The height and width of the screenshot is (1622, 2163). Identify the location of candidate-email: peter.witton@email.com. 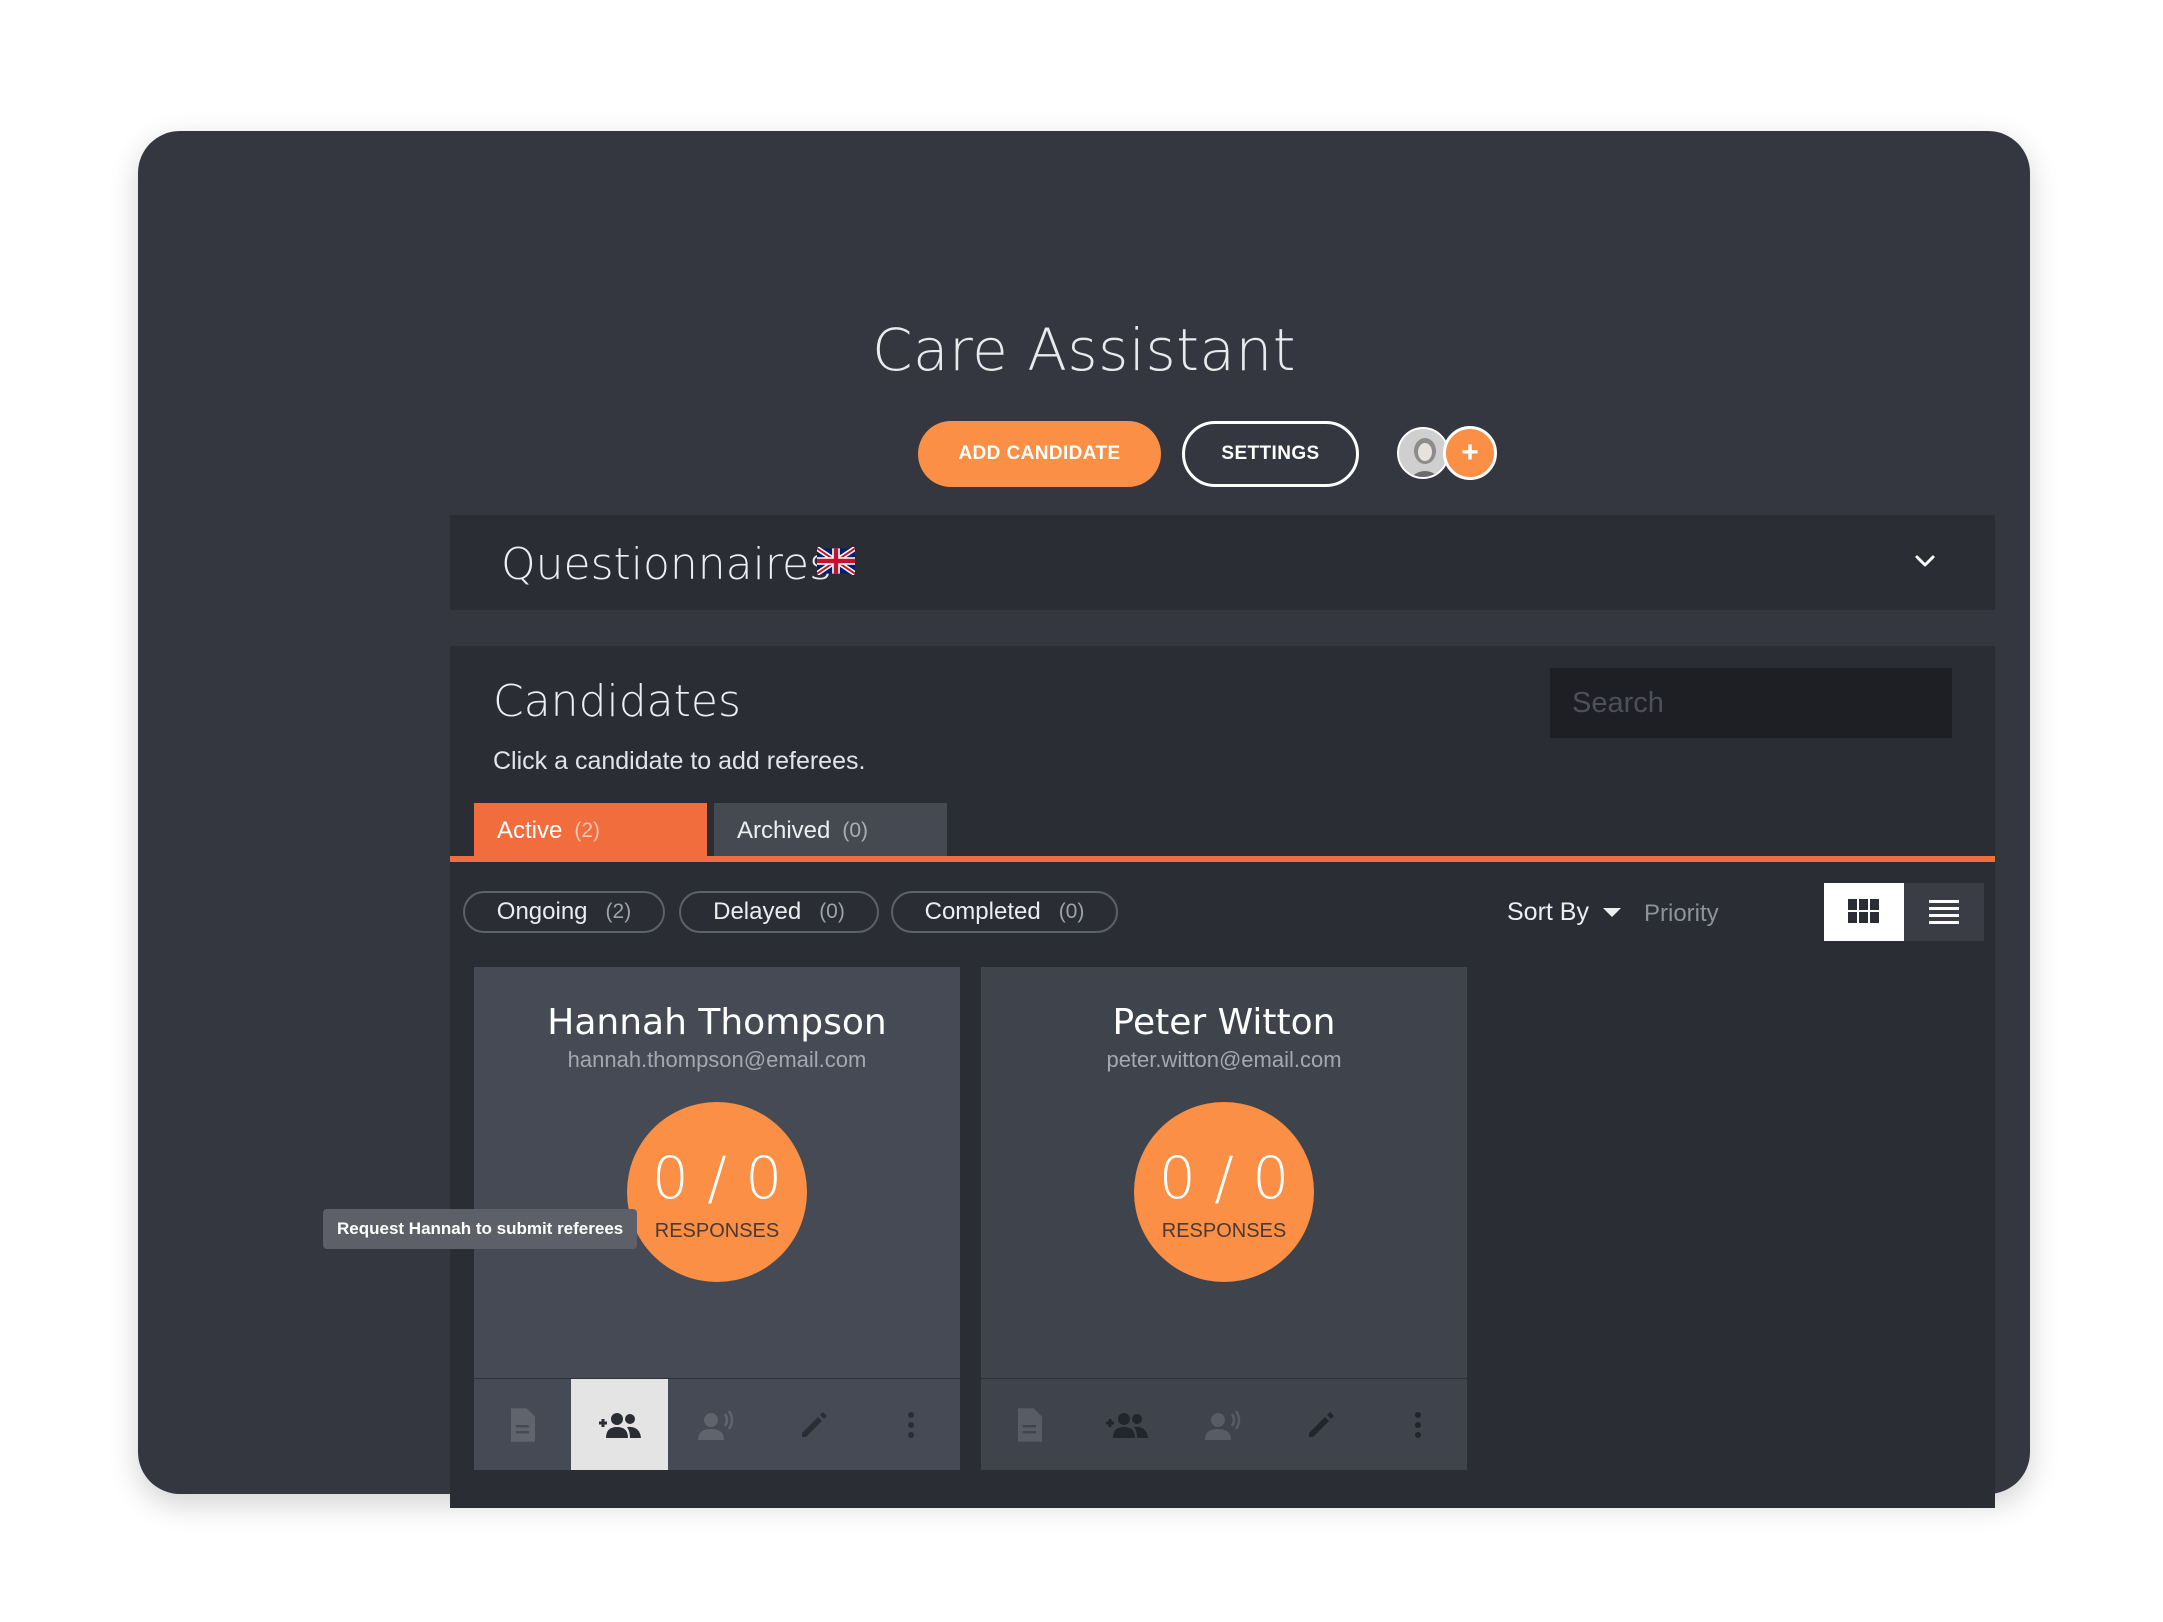
(1224, 1059).